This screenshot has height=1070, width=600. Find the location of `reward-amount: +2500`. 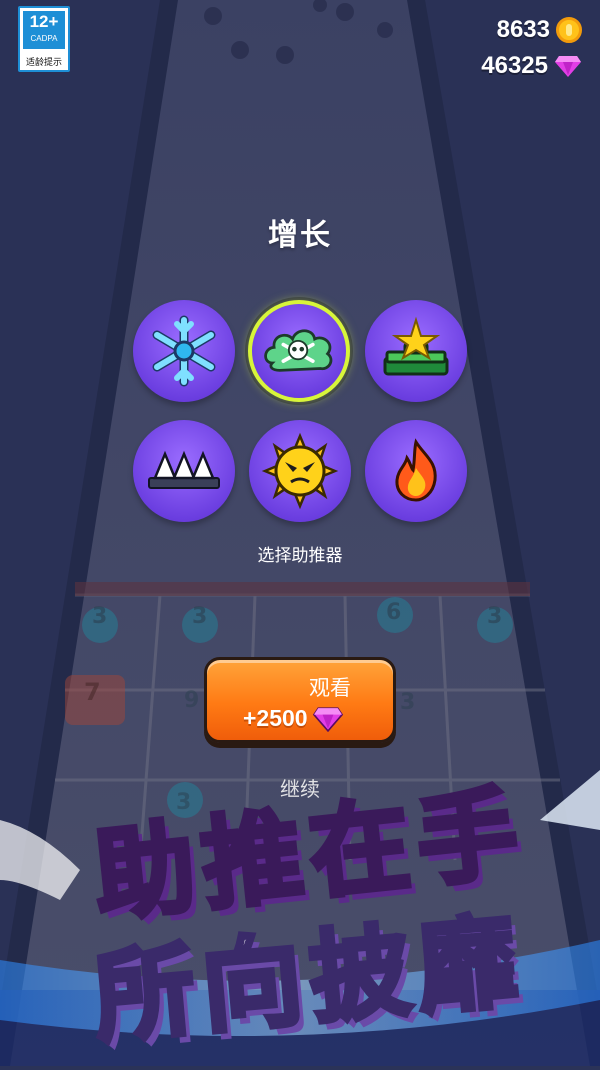

reward-amount: +2500 is located at coordinates (275, 718).